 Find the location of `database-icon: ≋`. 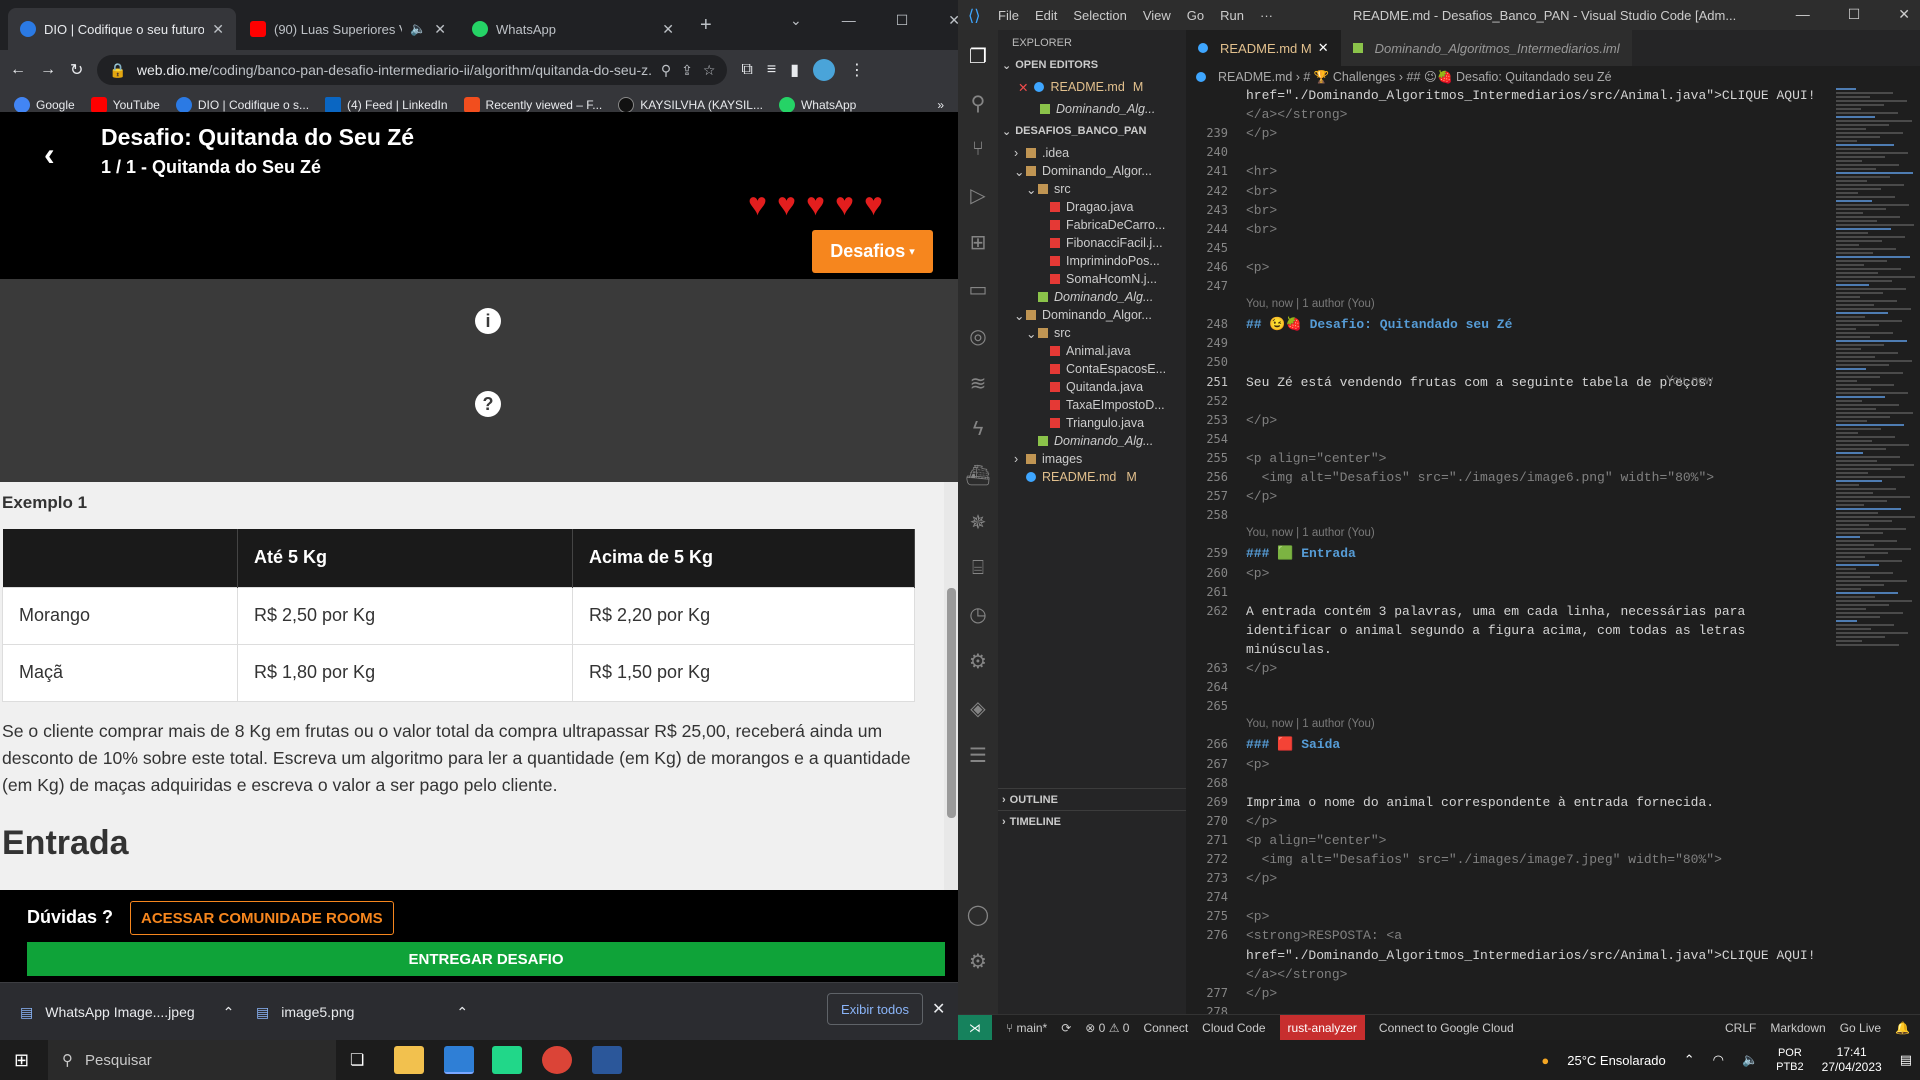

database-icon: ≋ is located at coordinates (978, 383).